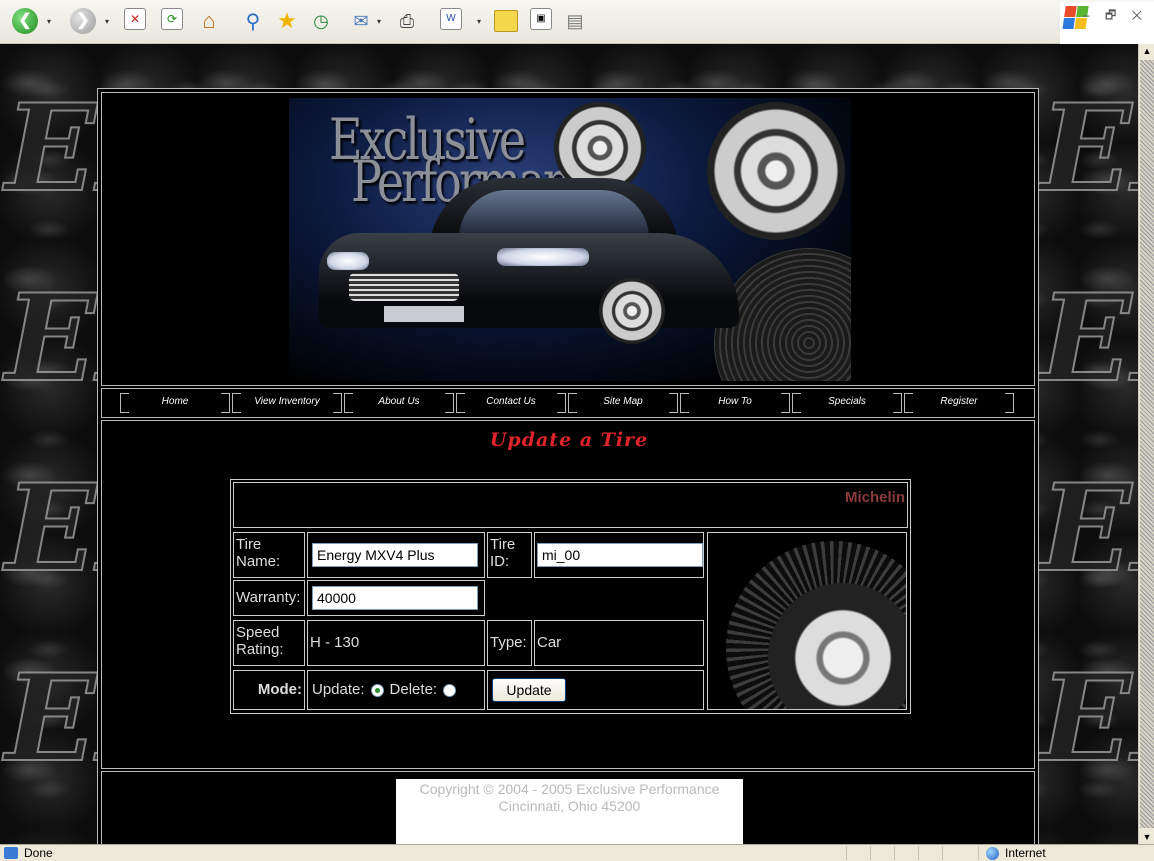 This screenshot has height=861, width=1154. I want to click on tire-name-cell, so click(396, 555).